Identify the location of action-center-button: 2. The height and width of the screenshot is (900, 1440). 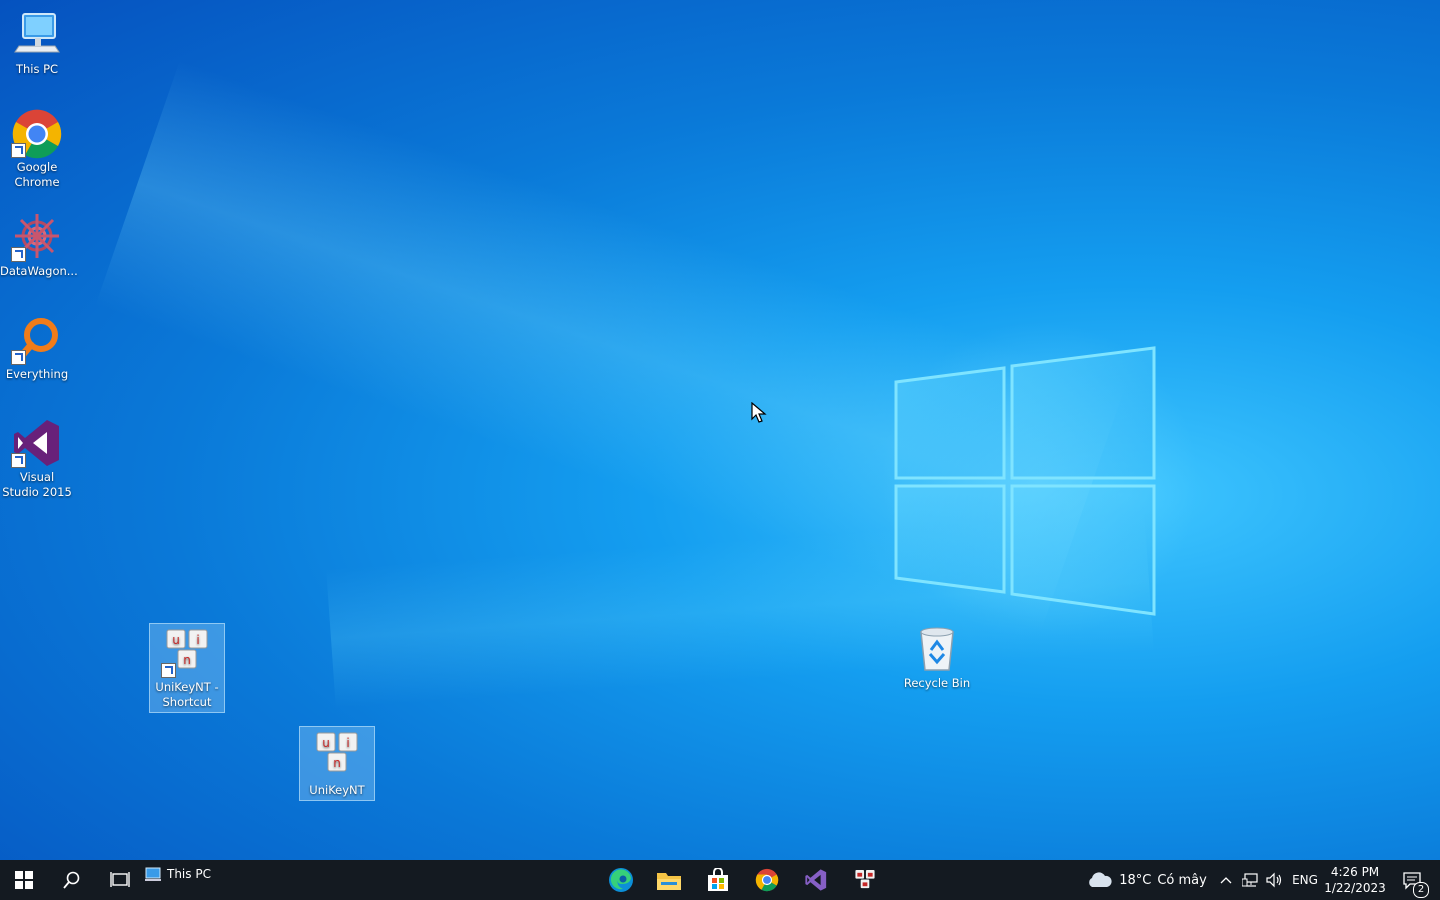
(1412, 880).